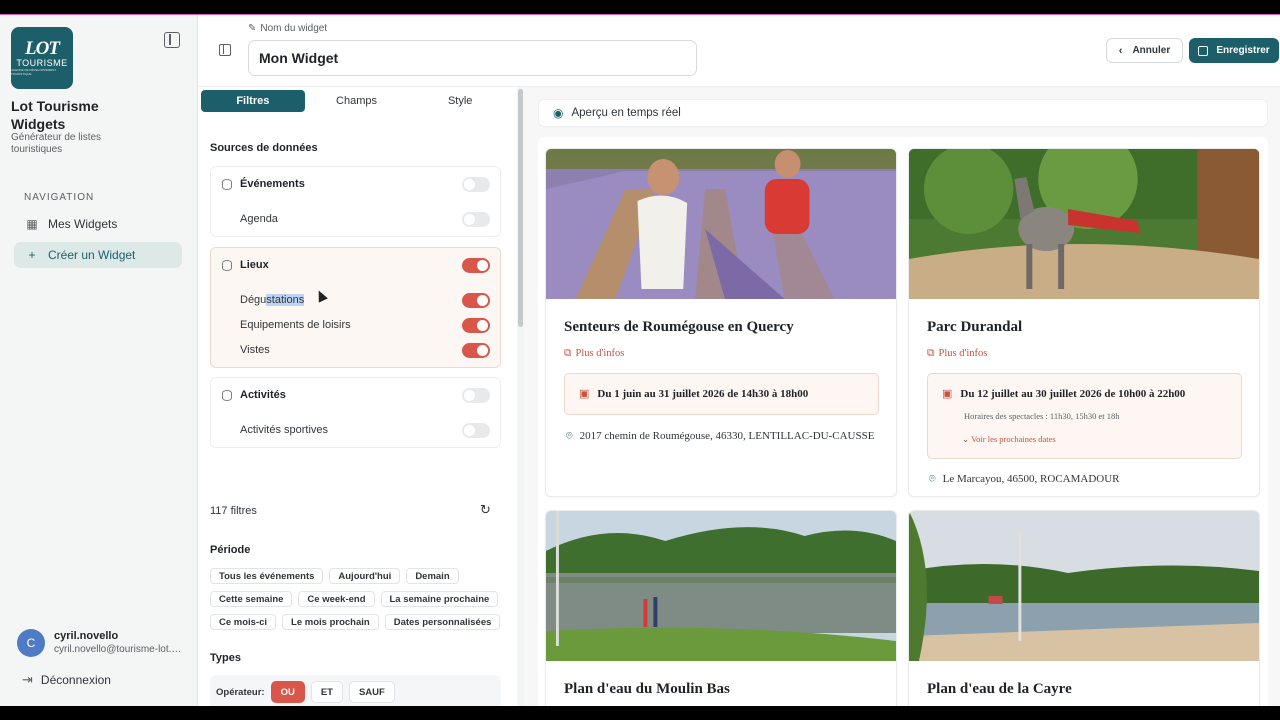 This screenshot has height=720, width=1280. What do you see at coordinates (355, 265) in the screenshot?
I see `source-row-lieux: Lieux` at bounding box center [355, 265].